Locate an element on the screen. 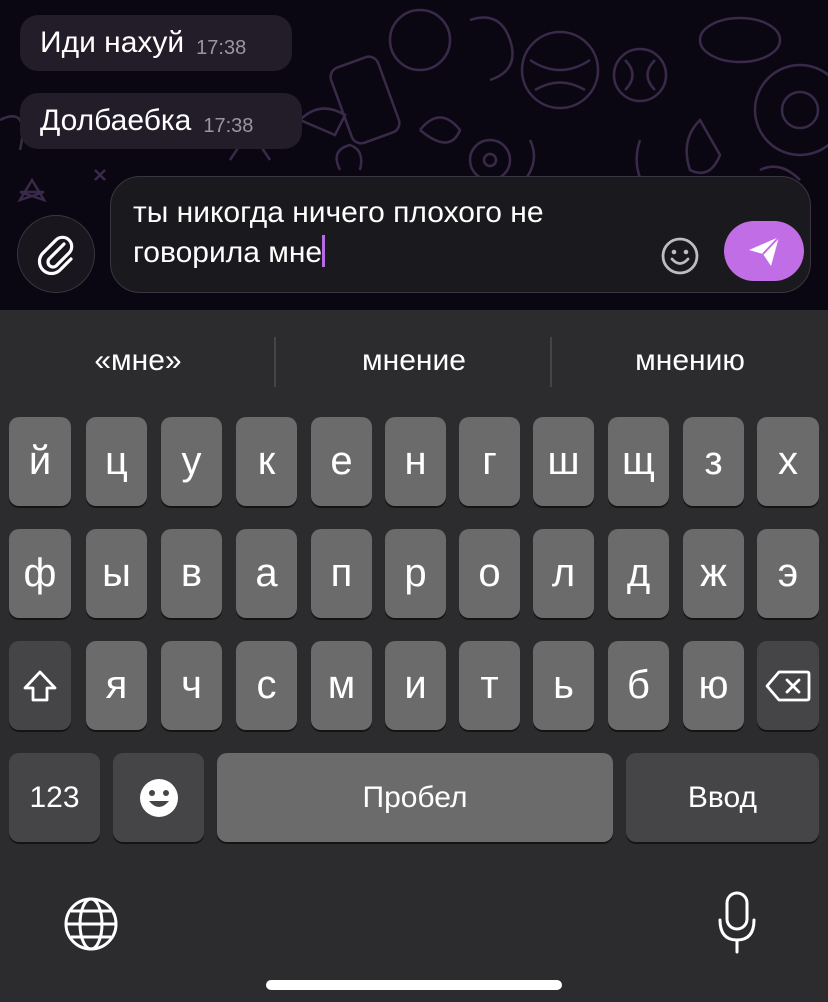 This screenshot has width=828, height=1002. input-line: ты никогда ничего плохого не is located at coordinates (338, 212).